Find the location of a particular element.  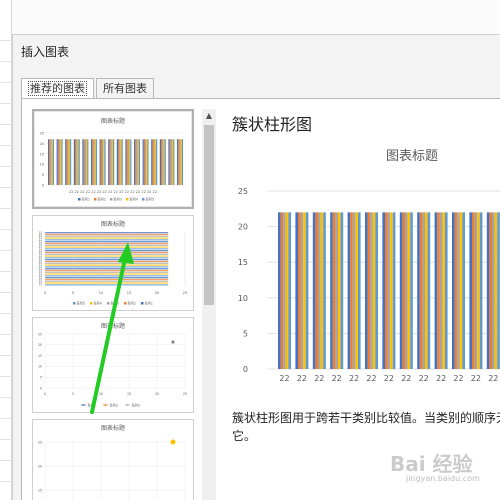

x-tick-label: 25 is located at coordinates (185, 394).